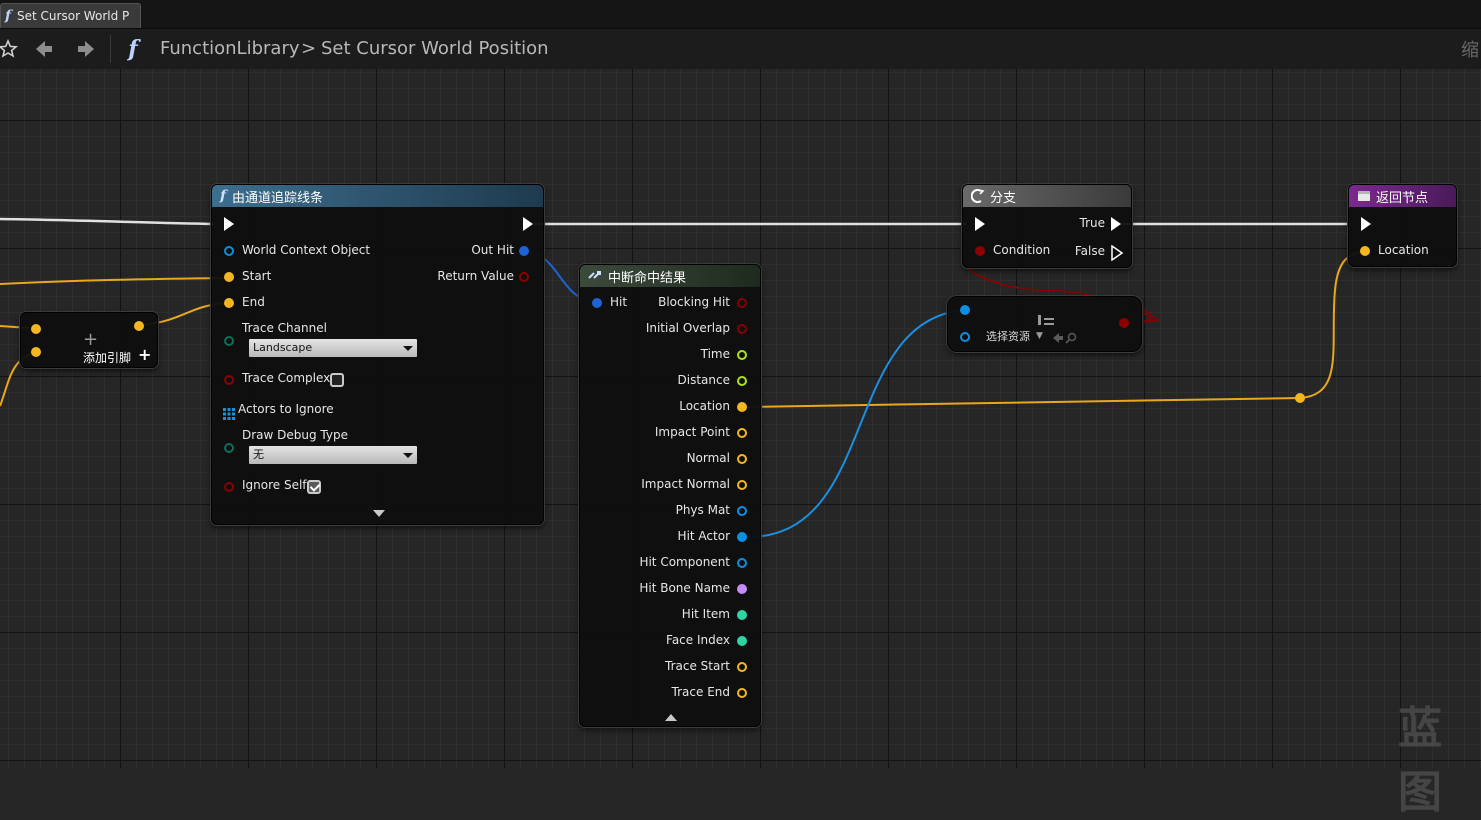  I want to click on trace-end-pin, so click(742, 693).